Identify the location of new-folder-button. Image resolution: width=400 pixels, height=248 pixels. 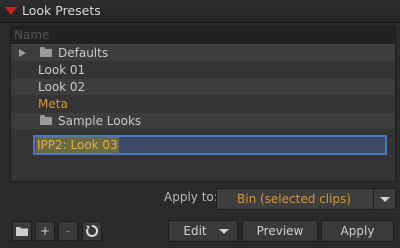
(22, 231).